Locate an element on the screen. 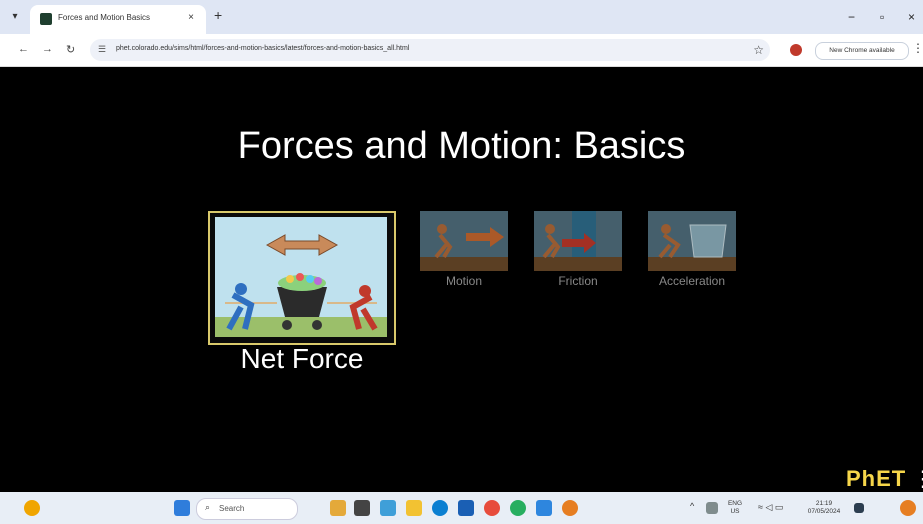 This screenshot has width=923, height=524. clock: 21:19 07/05/2024 is located at coordinates (824, 508).